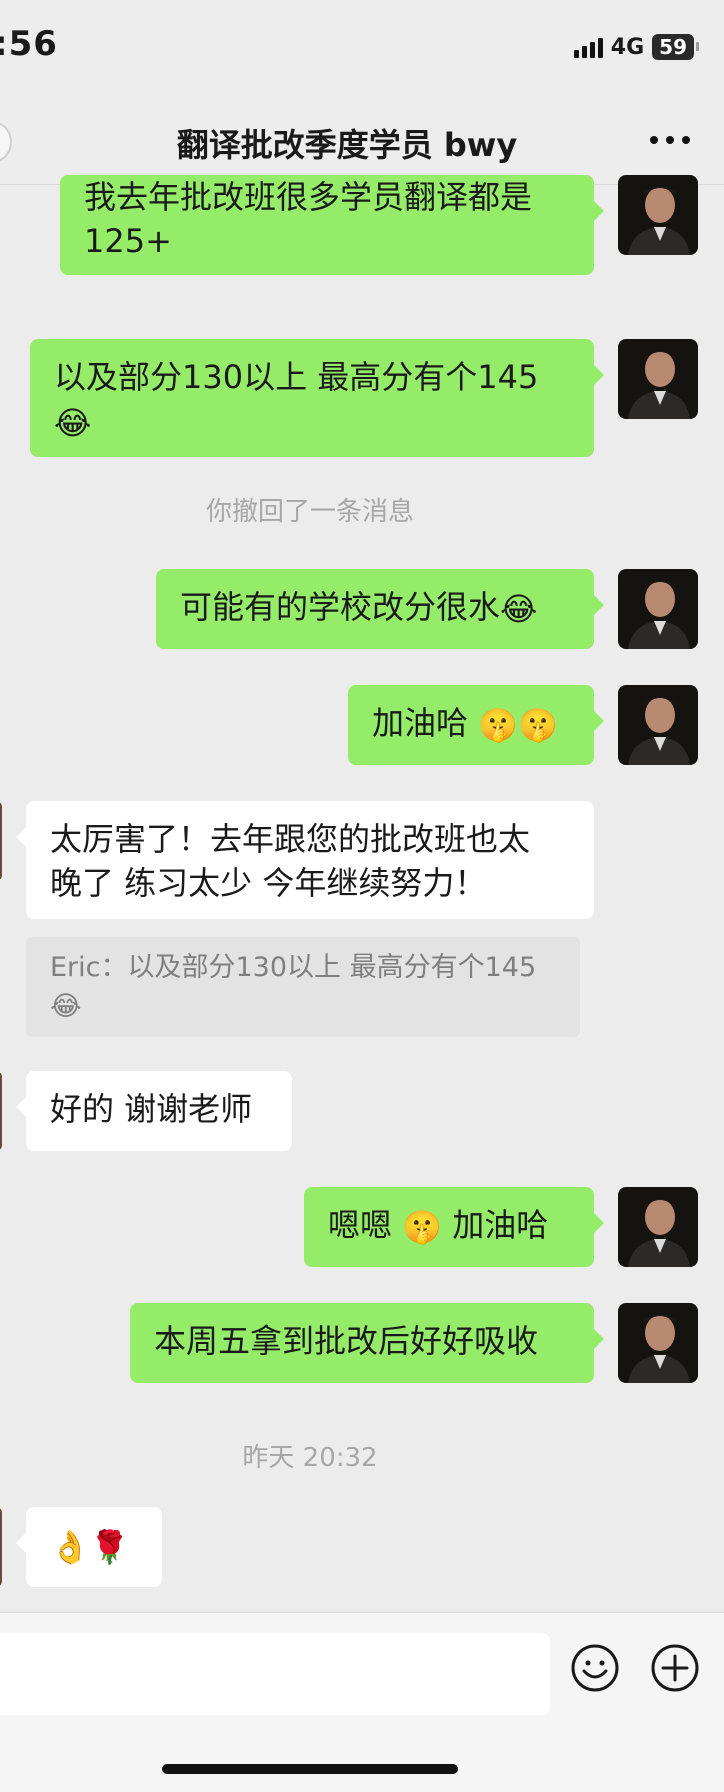 This screenshot has width=724, height=1792. I want to click on status-time: :56, so click(29, 44).